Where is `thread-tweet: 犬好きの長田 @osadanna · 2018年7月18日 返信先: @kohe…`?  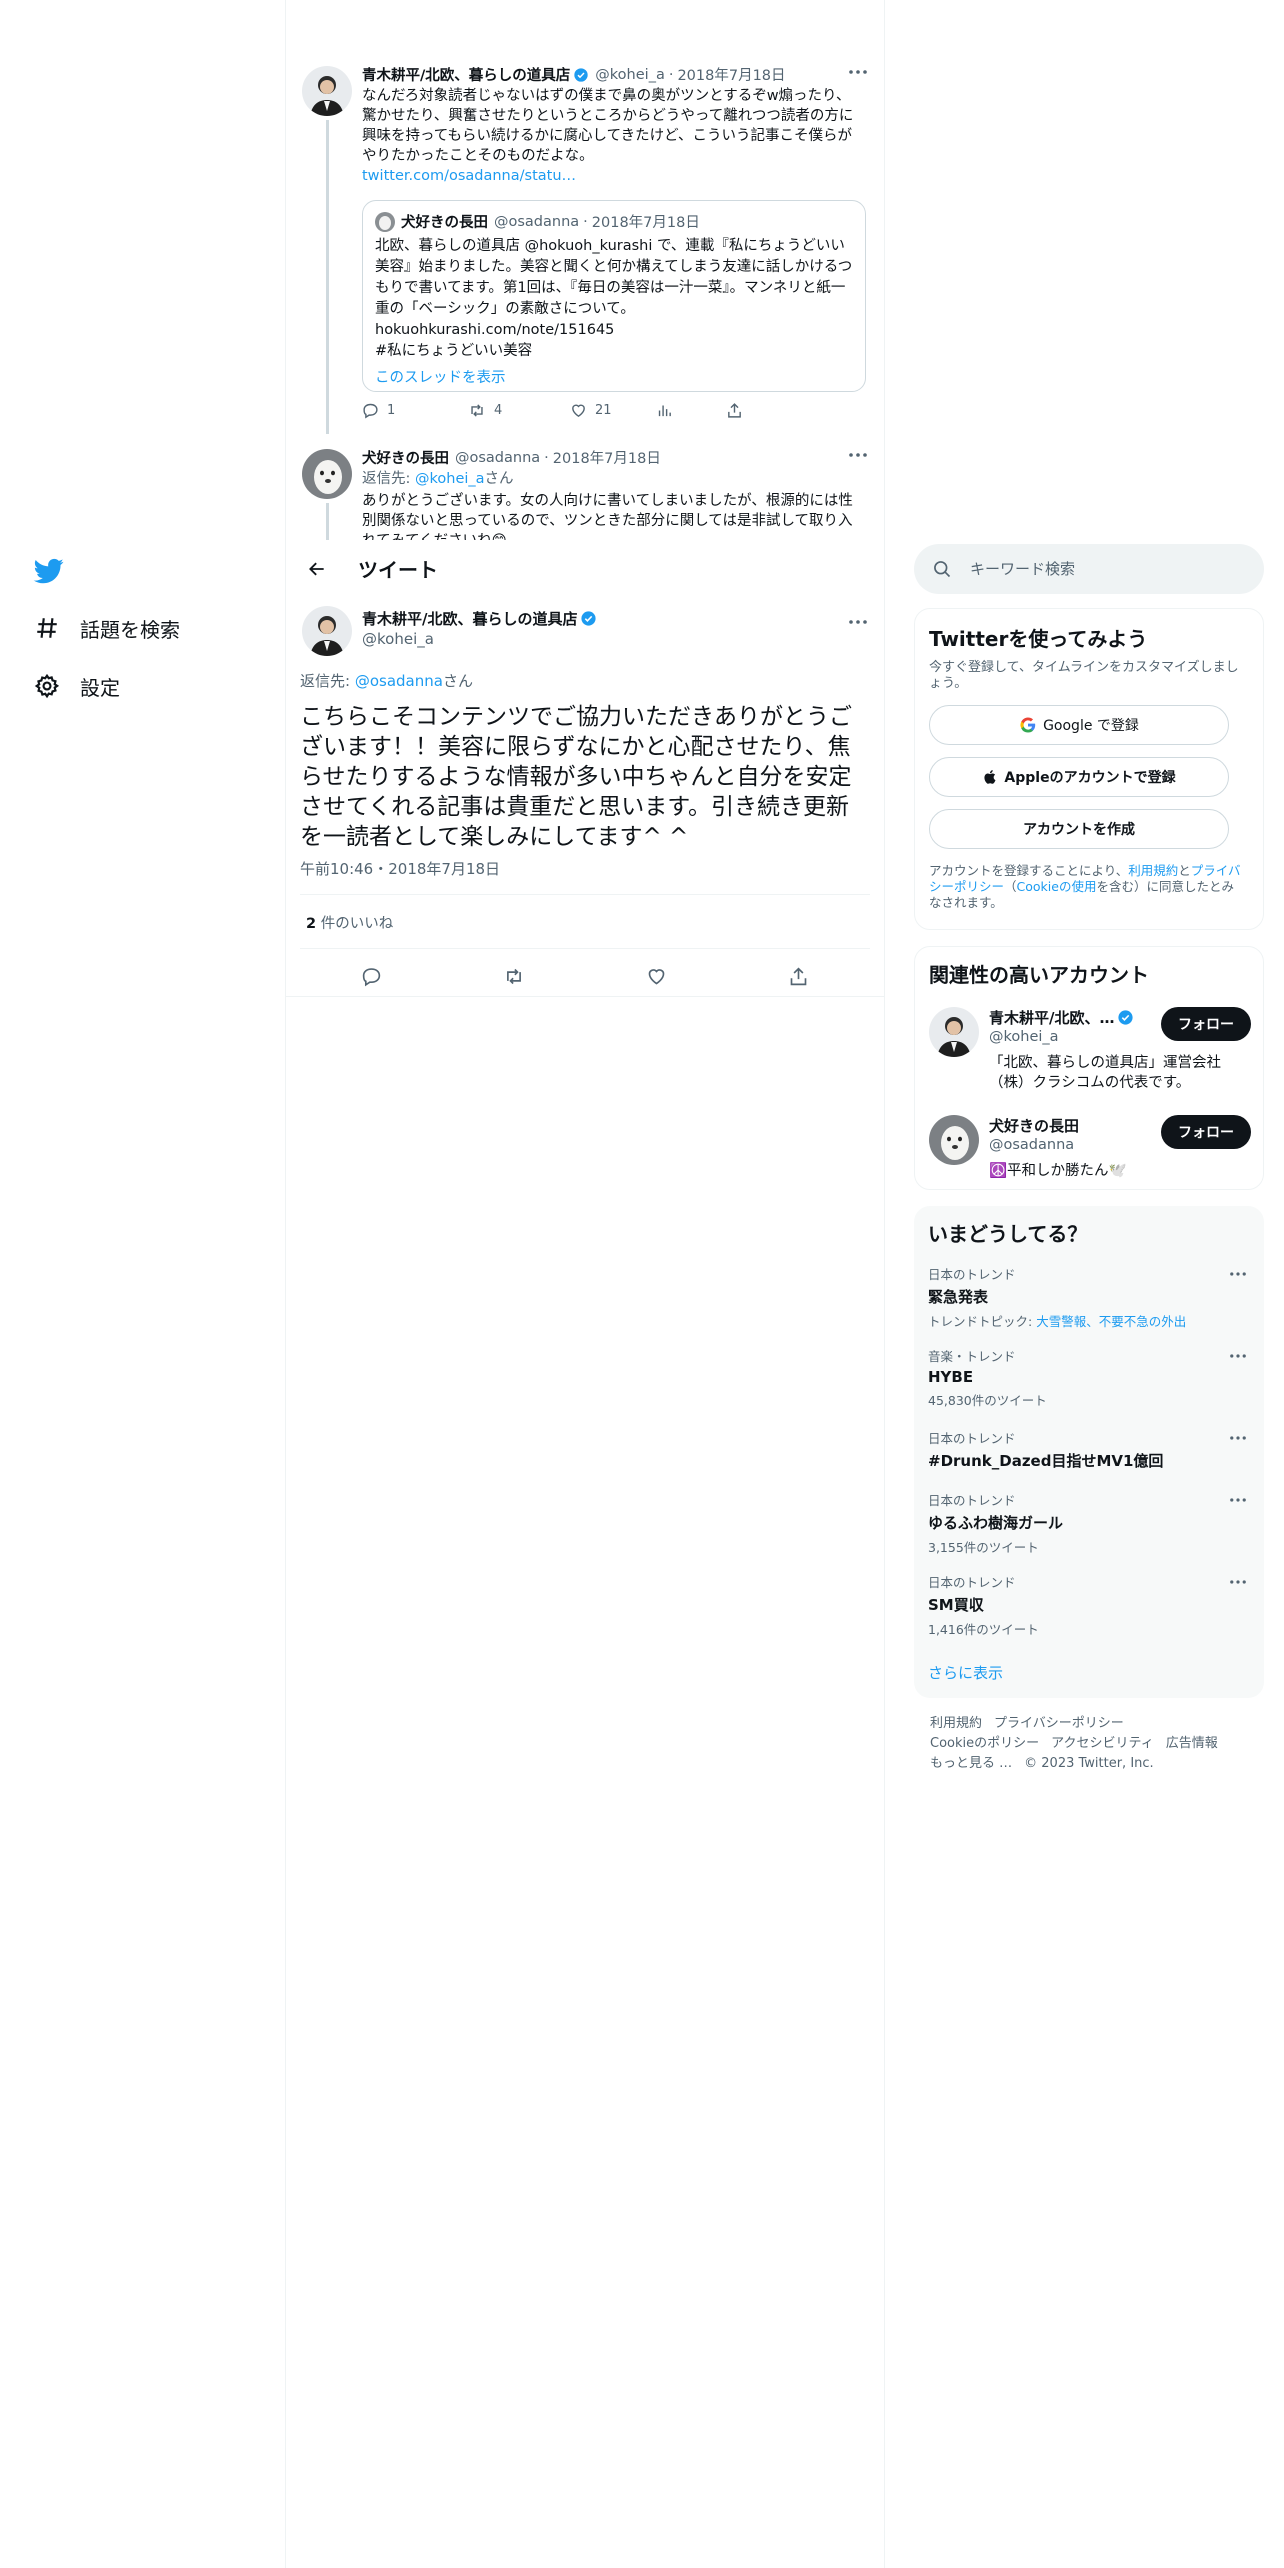 thread-tweet: 犬好きの長田 @osadanna · 2018年7月18日 返信先: @kohe… is located at coordinates (585, 493).